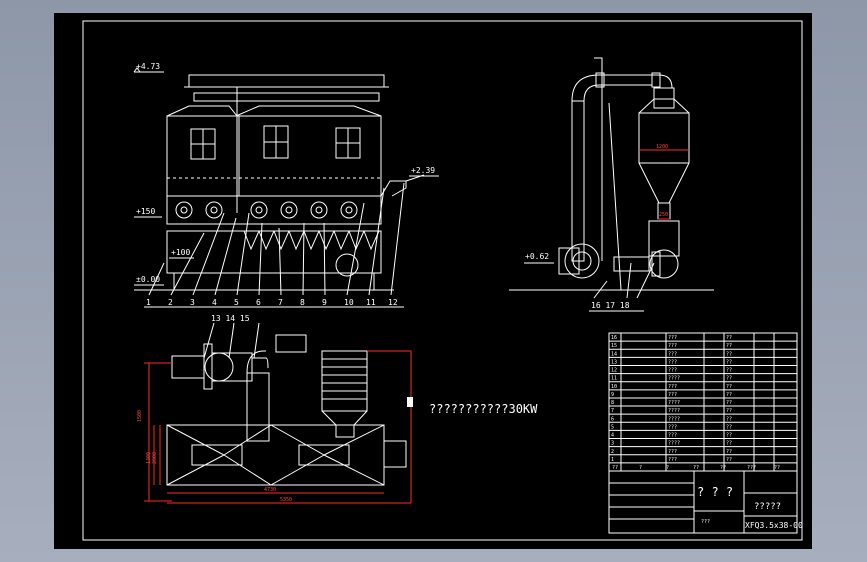 The height and width of the screenshot is (562, 867). I want to click on scale-label: ???, so click(705, 522).